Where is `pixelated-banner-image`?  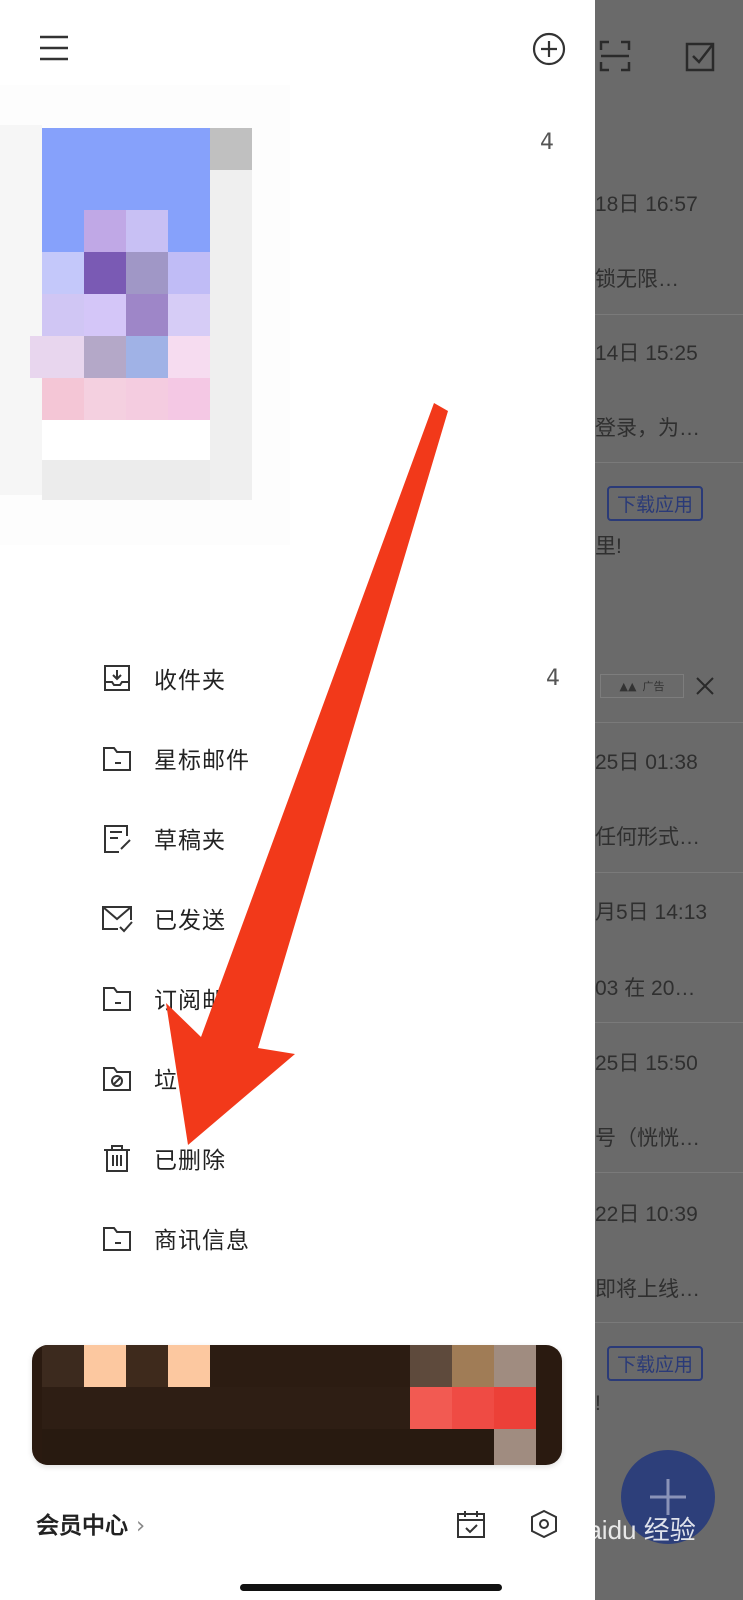
pixelated-banner-image is located at coordinates (297, 1405).